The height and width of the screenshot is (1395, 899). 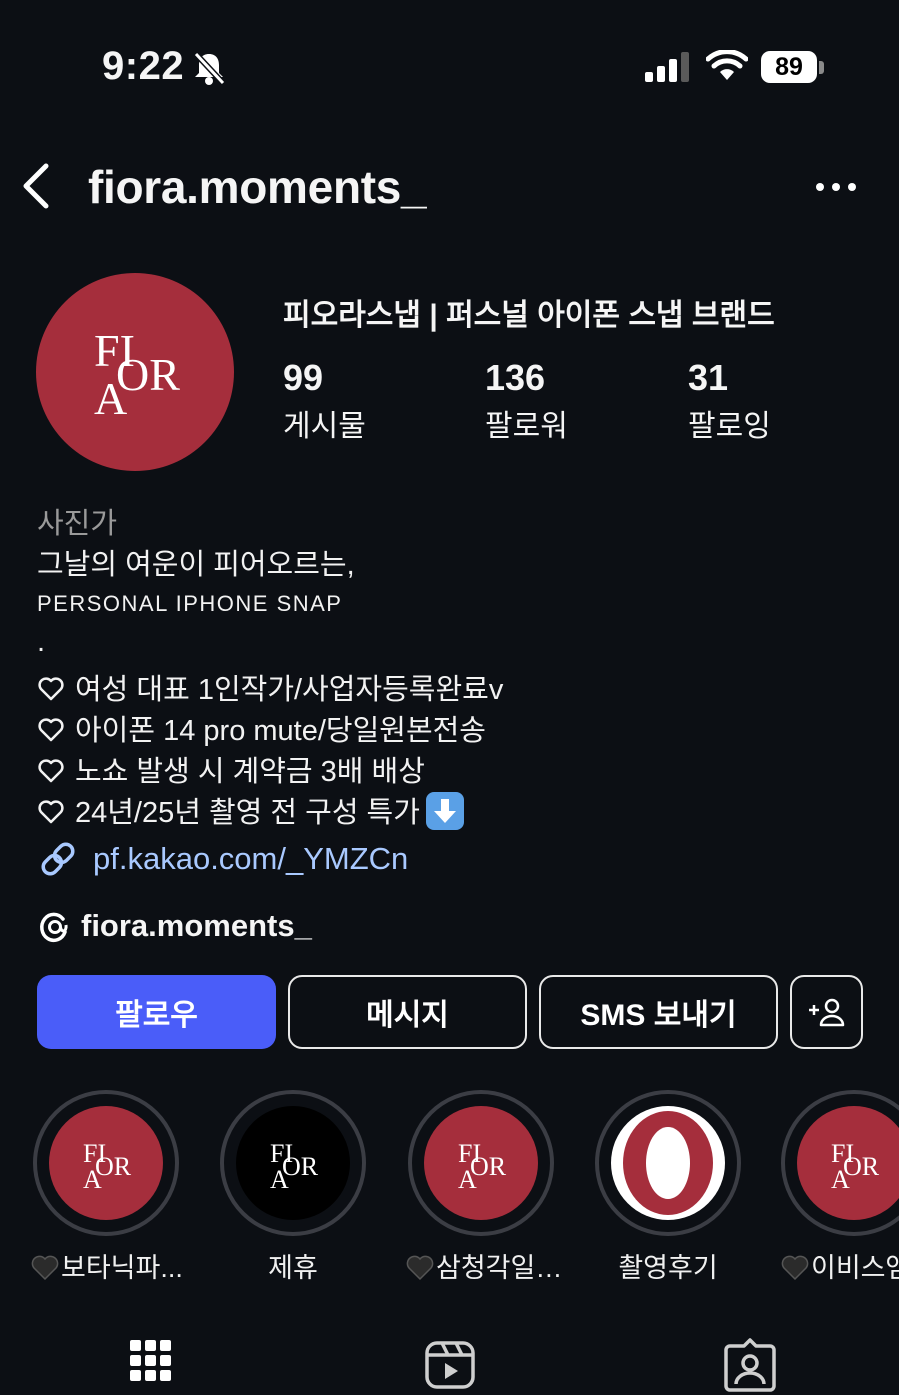 I want to click on story-highlight: FI OR A 이비스앰, so click(x=840, y=1187).